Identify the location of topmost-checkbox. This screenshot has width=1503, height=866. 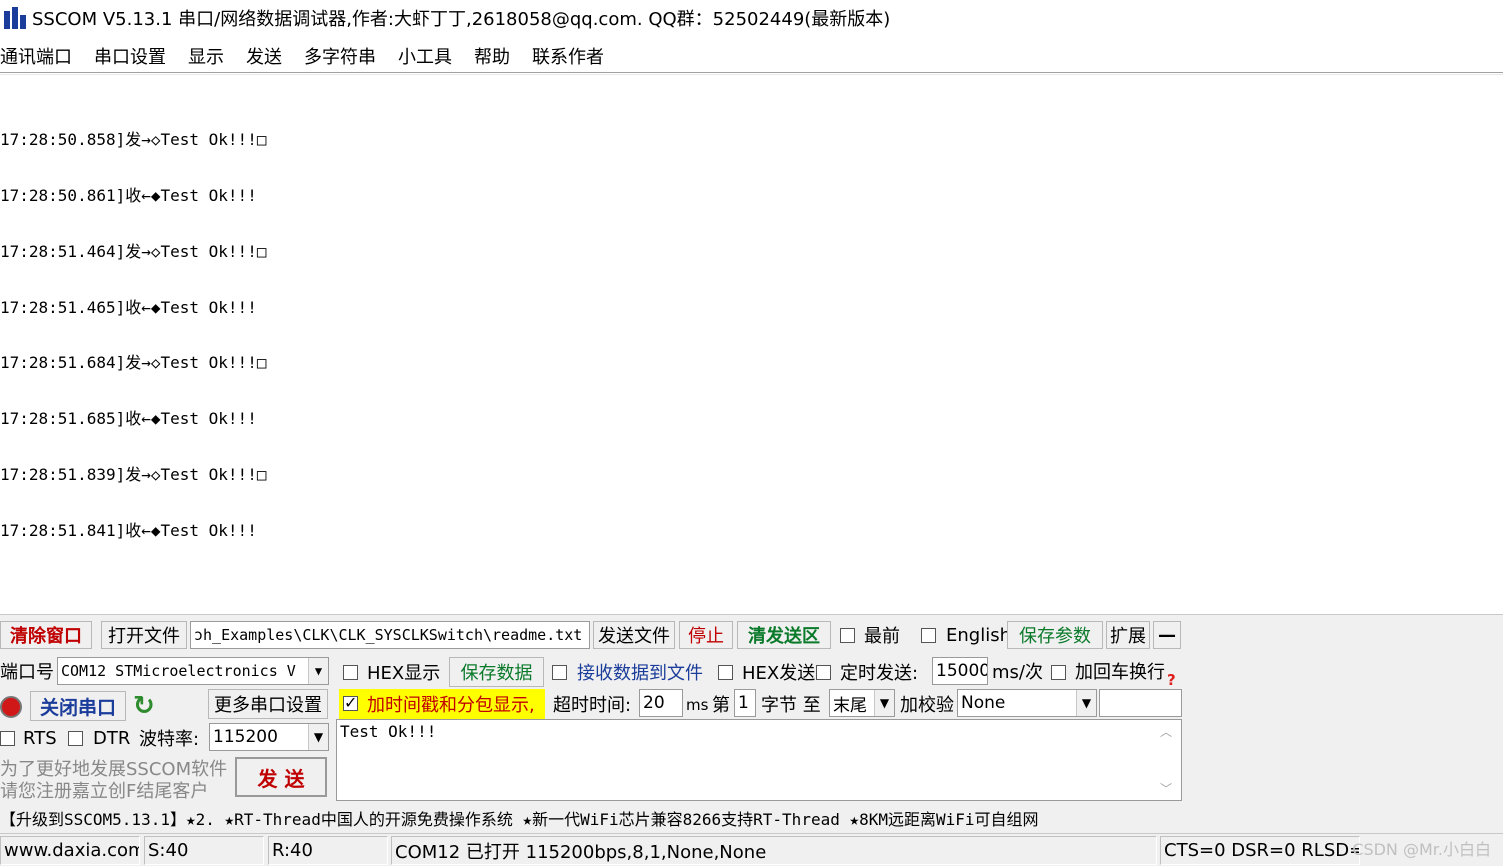
(847, 635).